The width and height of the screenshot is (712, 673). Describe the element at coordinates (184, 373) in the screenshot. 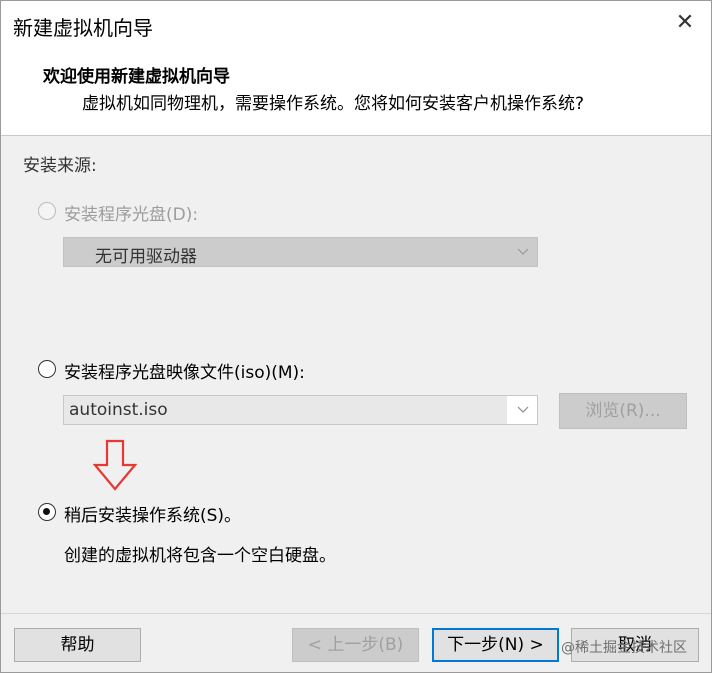

I see `iso-image-label: 安装程序光盘映像文件(iso)(M):` at that location.